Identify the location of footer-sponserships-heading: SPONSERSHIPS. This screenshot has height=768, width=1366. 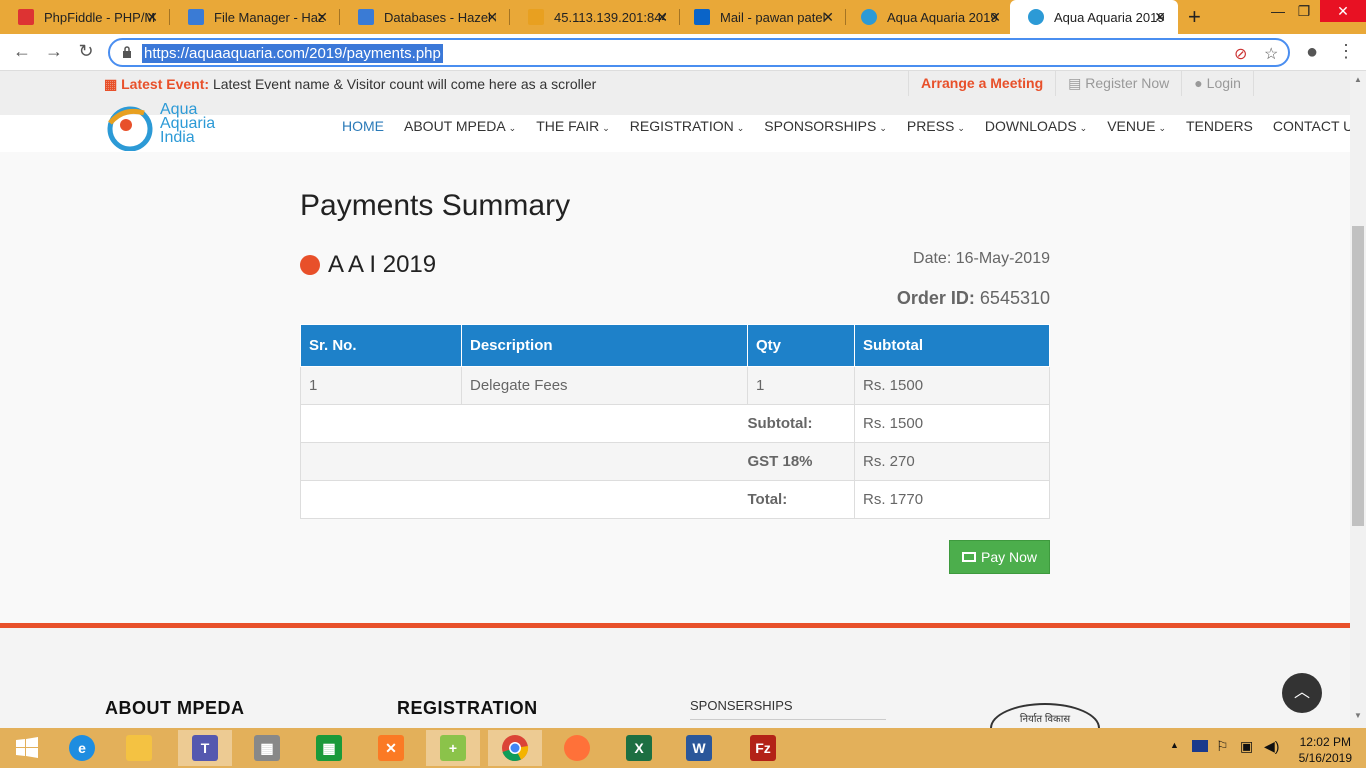
(741, 705).